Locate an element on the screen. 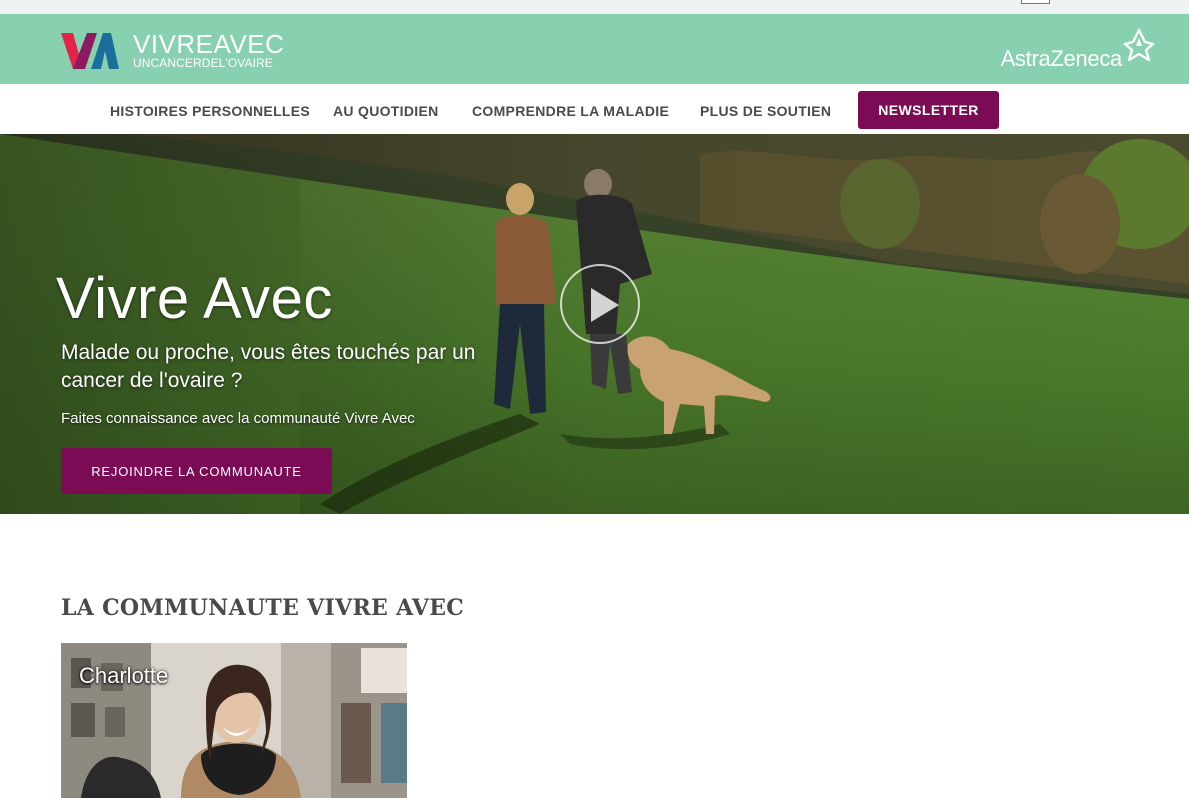 The height and width of the screenshot is (798, 1189). vivre-avec-logo-text: VIVREAVEC UNCANCERDEL'OVAIRE is located at coordinates (208, 50).